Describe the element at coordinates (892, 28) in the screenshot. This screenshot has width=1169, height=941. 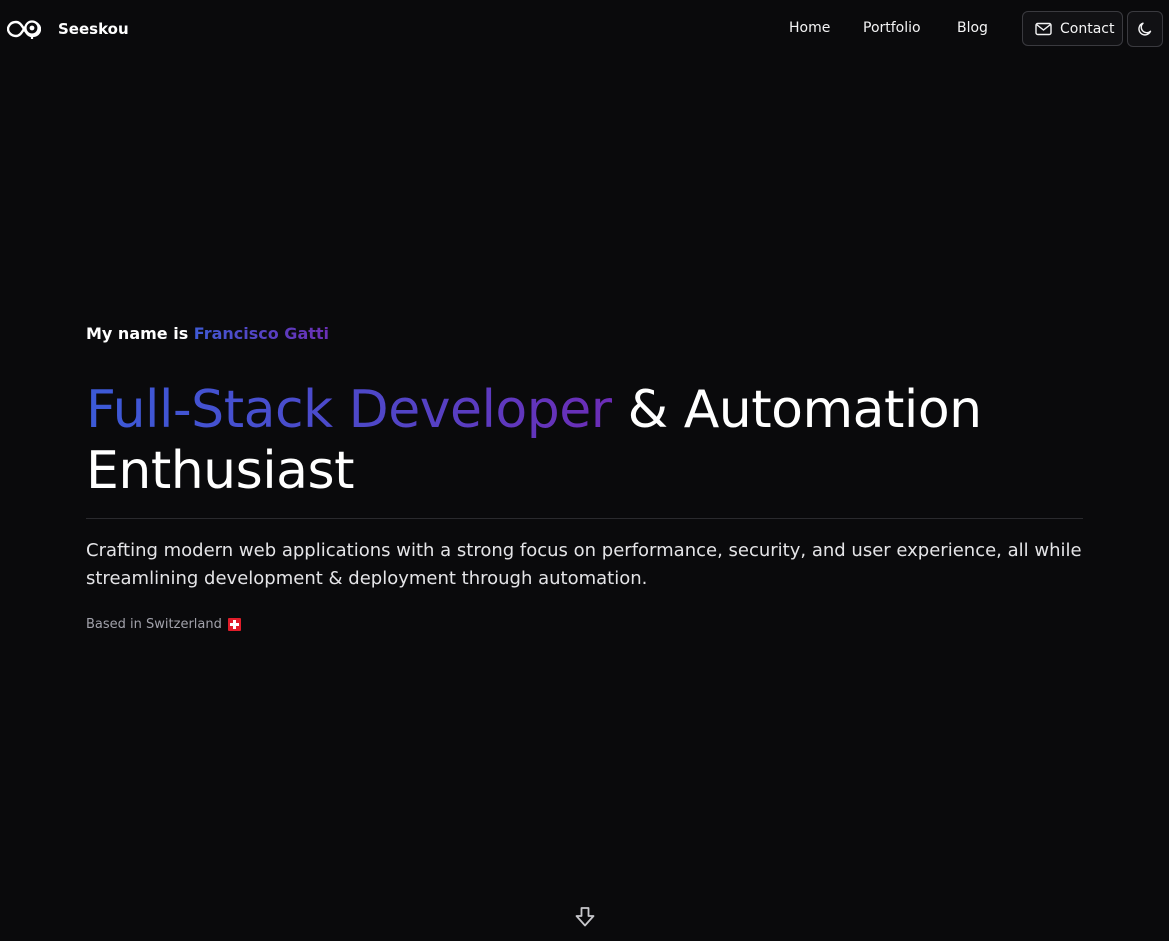
I see `nav-link-portfolio: Portfolio` at that location.